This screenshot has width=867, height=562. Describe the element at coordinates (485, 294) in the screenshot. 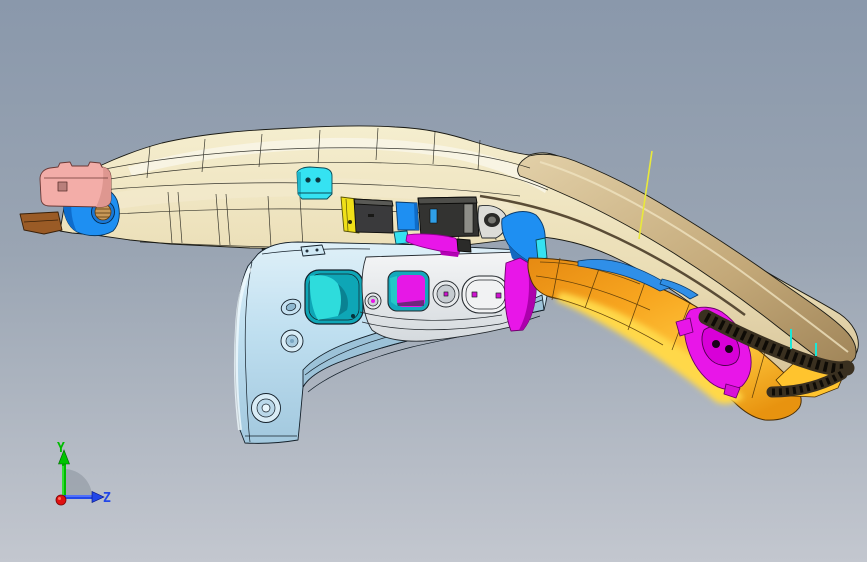

I see `sill-oval-opening` at that location.